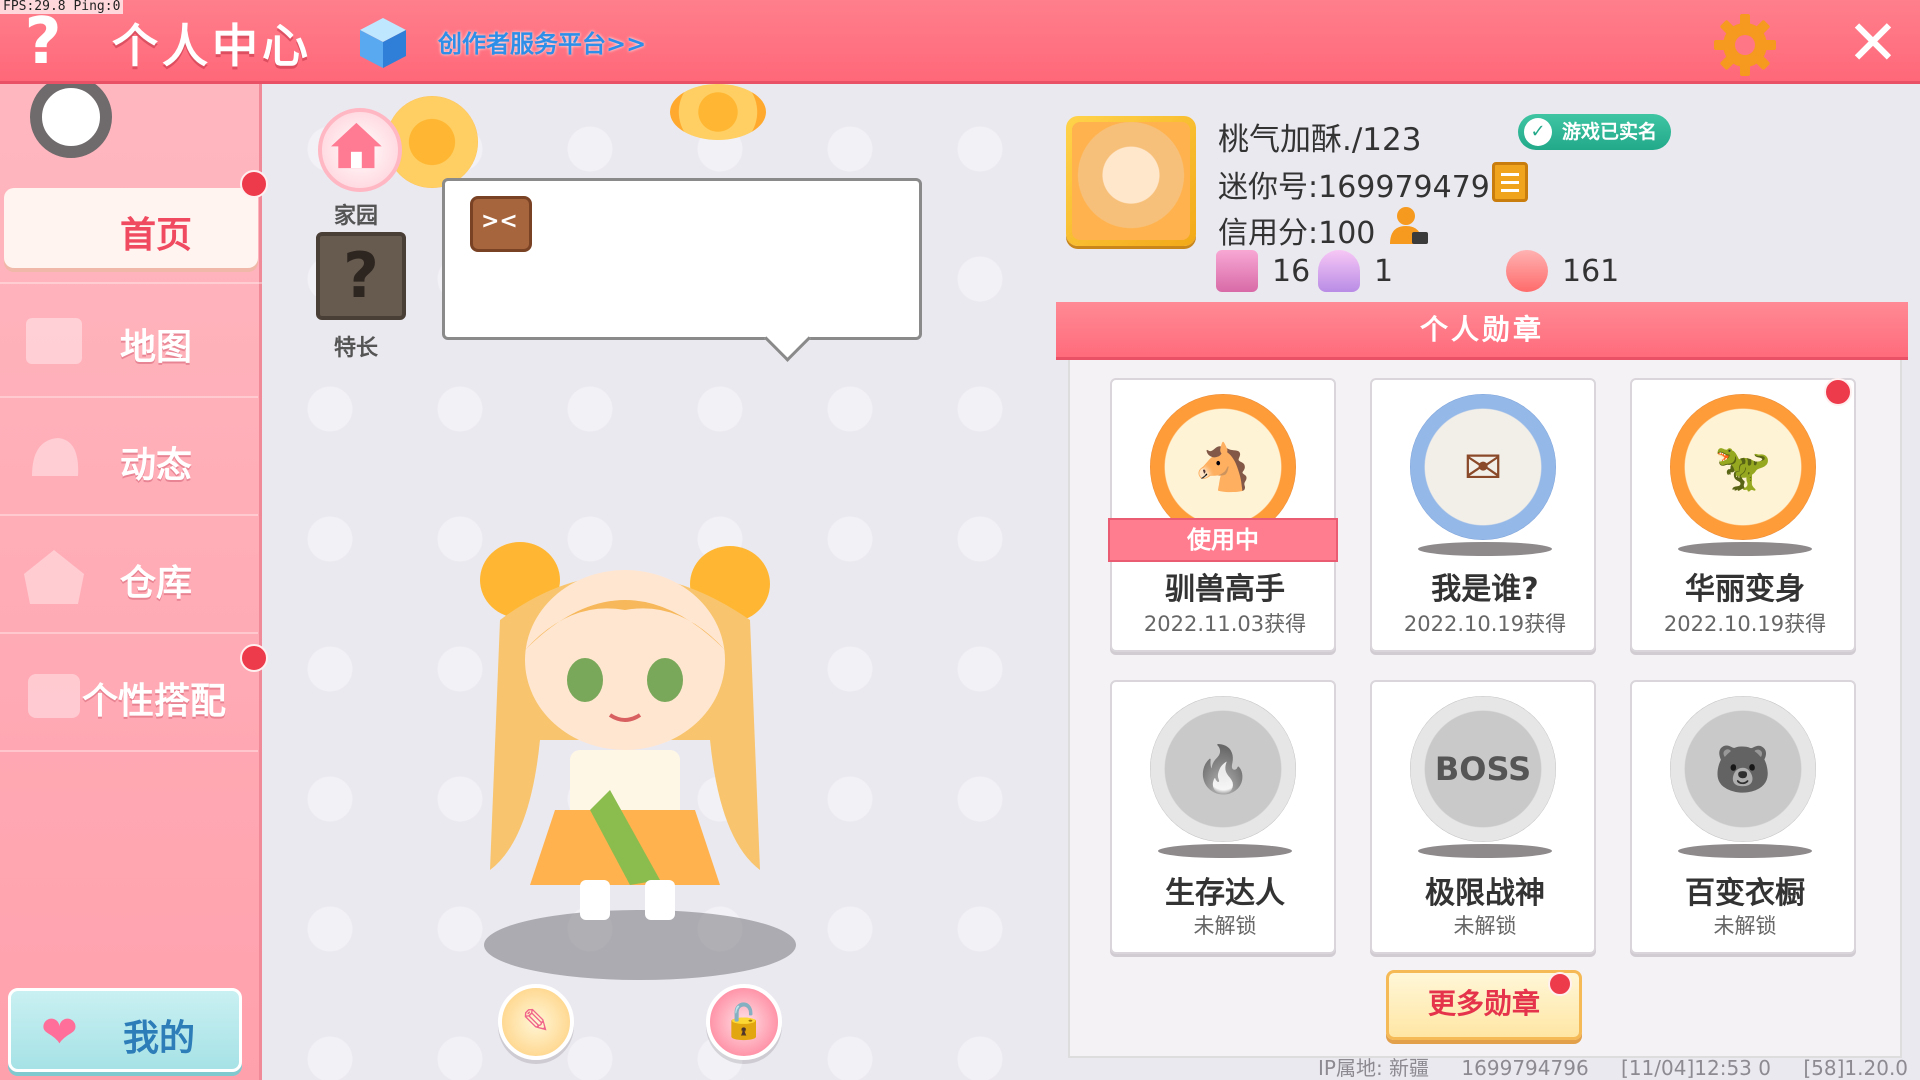 The height and width of the screenshot is (1080, 1920). I want to click on badge-card-transform: 🦖 华丽变身 2022.10.19获得, so click(1743, 515).